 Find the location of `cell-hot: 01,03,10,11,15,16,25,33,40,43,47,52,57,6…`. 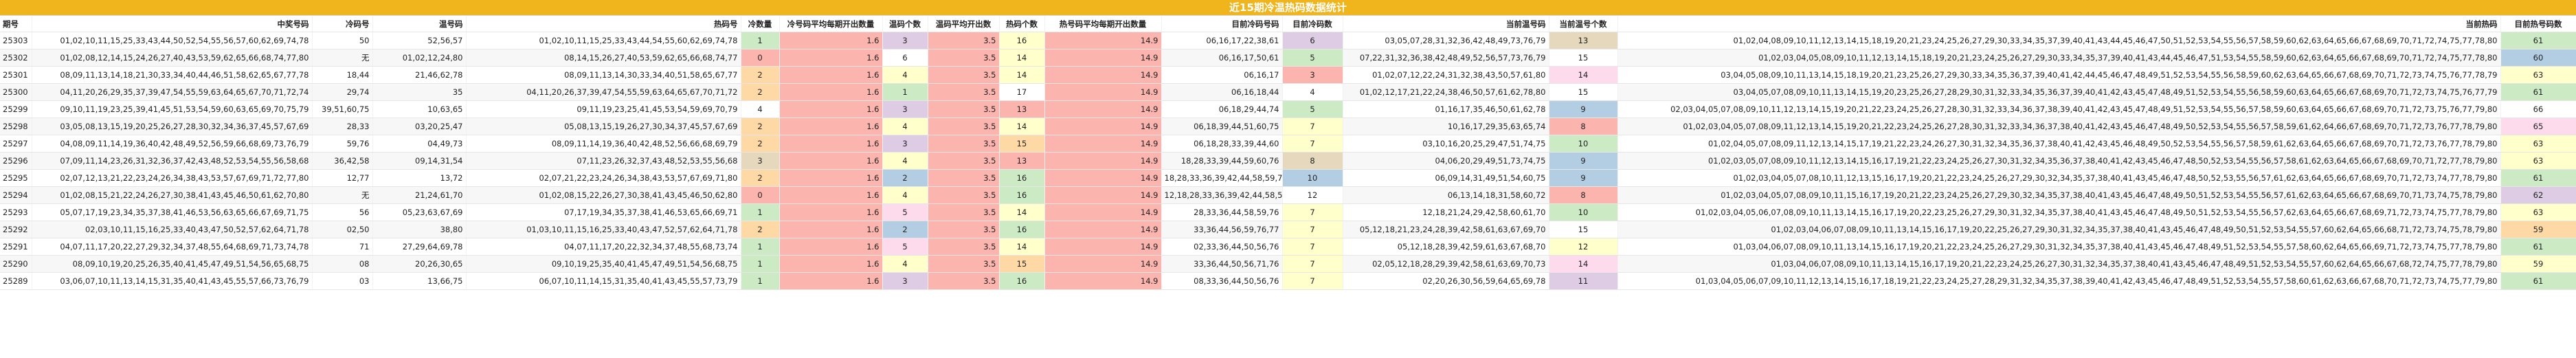

cell-hot: 01,03,10,11,15,16,25,33,40,43,47,52,57,6… is located at coordinates (603, 229).